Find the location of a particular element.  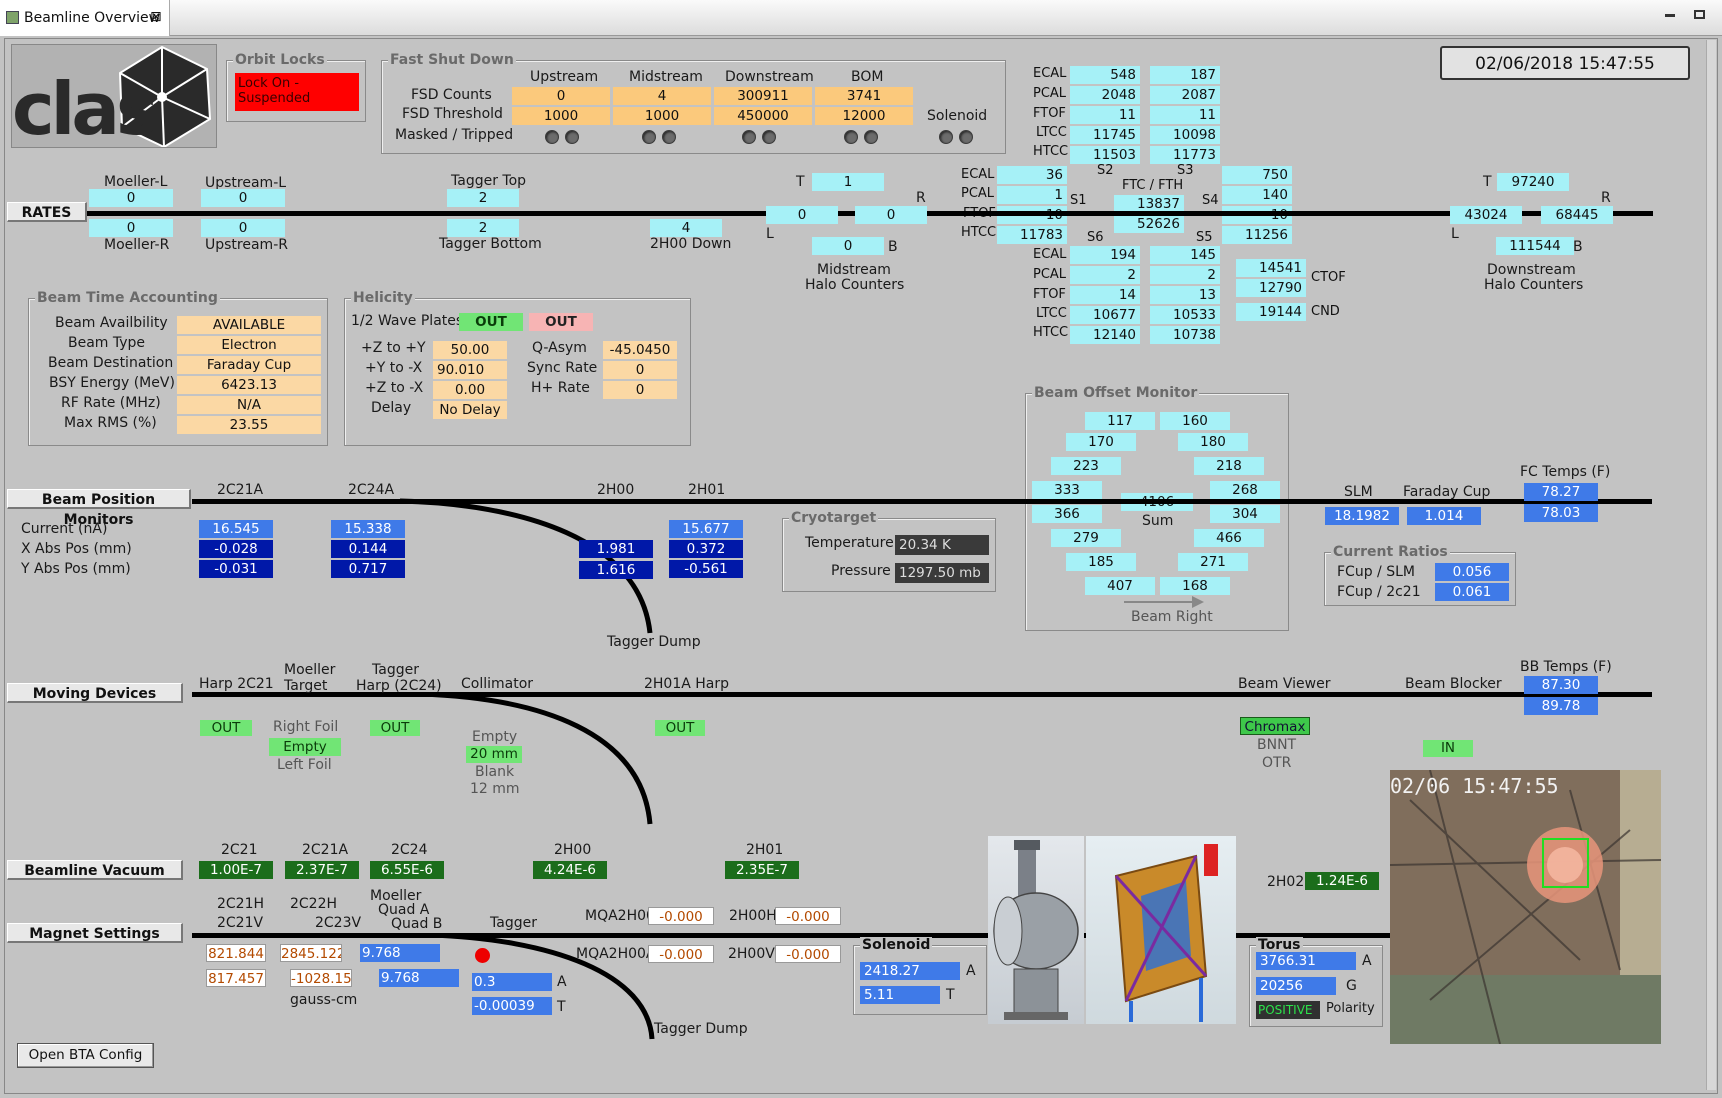

s2-ltcc: 11745 is located at coordinates (1105, 135).